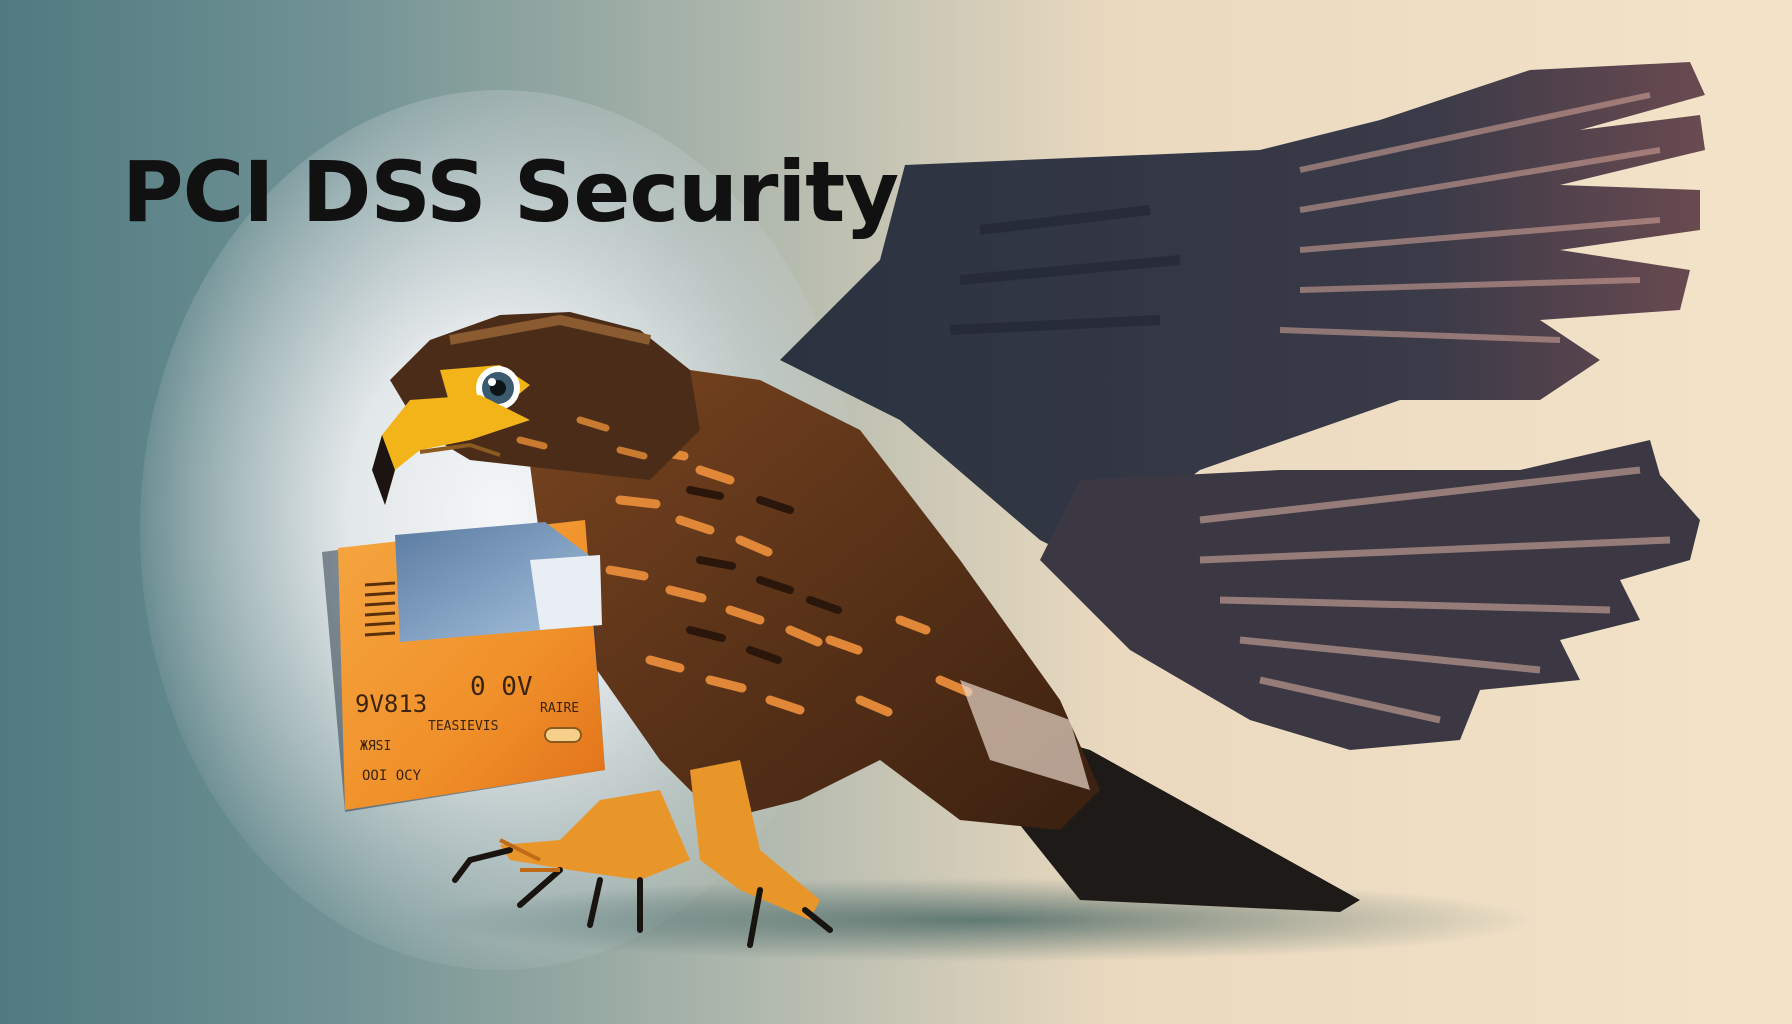  I want to click on card-number: 9V813, so click(391, 704).